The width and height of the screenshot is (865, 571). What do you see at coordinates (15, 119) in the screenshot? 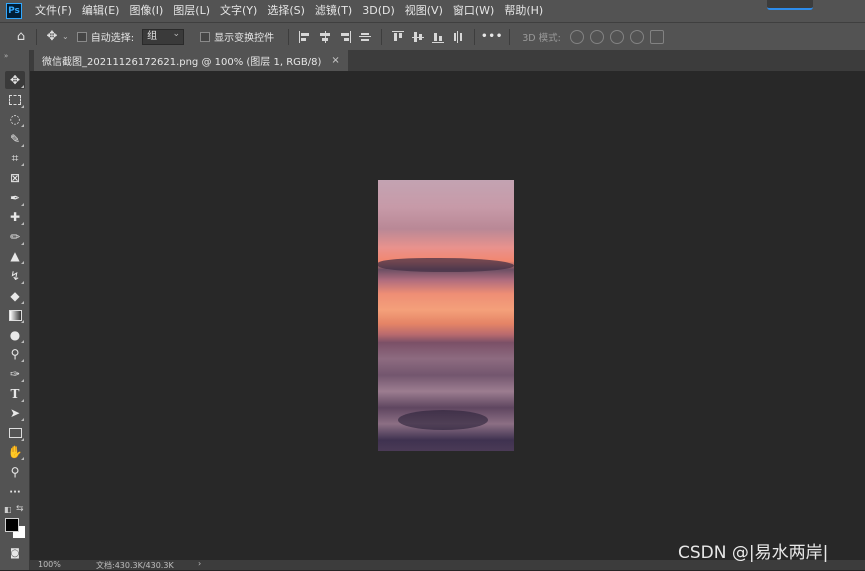
I see `lasso-tool-icon: ◌` at bounding box center [15, 119].